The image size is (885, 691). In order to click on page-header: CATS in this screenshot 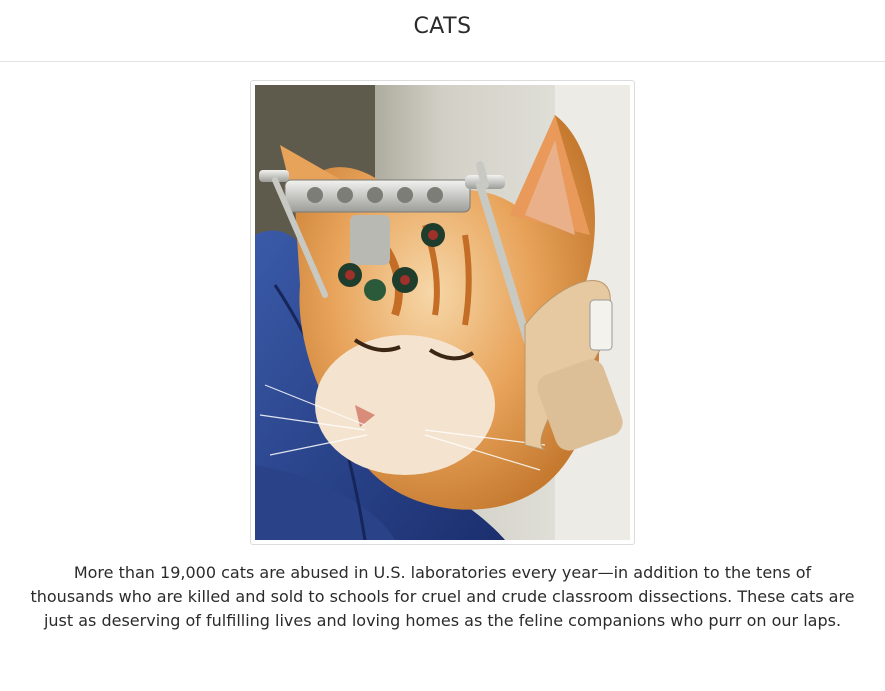, I will do `click(442, 31)`.